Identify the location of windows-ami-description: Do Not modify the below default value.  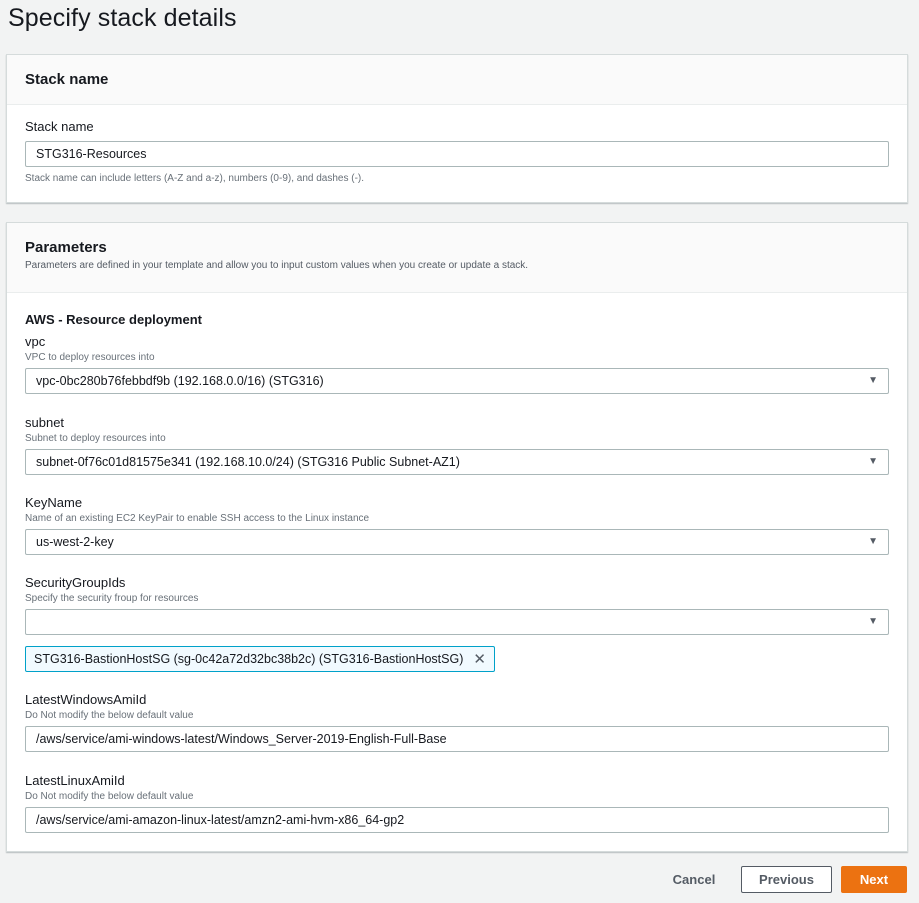
(109, 715).